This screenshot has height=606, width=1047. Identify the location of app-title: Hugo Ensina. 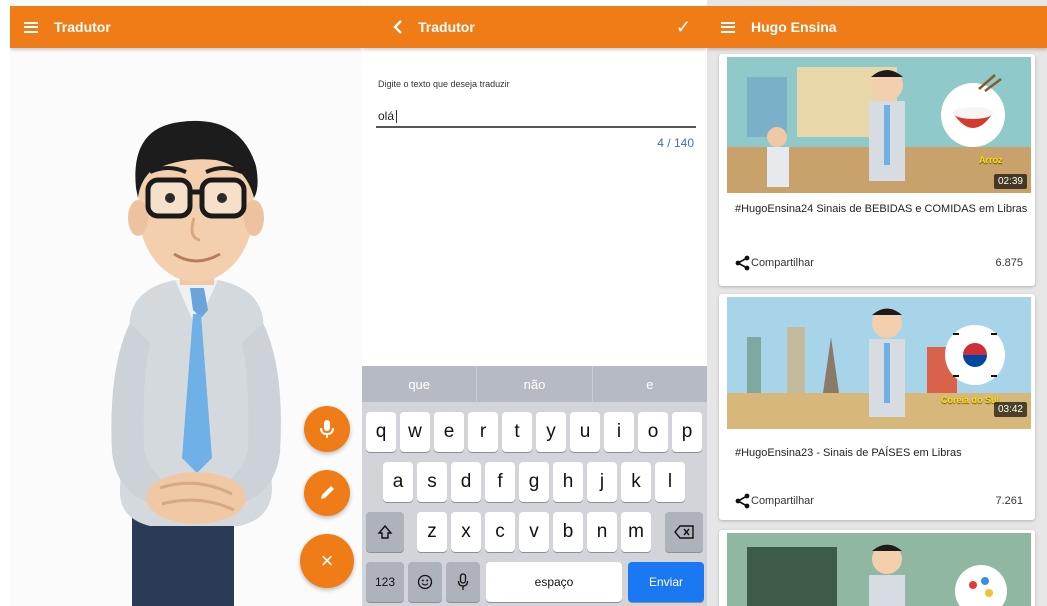
(794, 27).